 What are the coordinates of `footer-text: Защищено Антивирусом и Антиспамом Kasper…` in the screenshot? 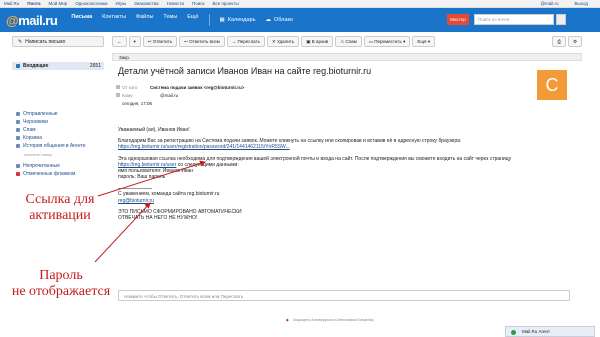 It's located at (333, 320).